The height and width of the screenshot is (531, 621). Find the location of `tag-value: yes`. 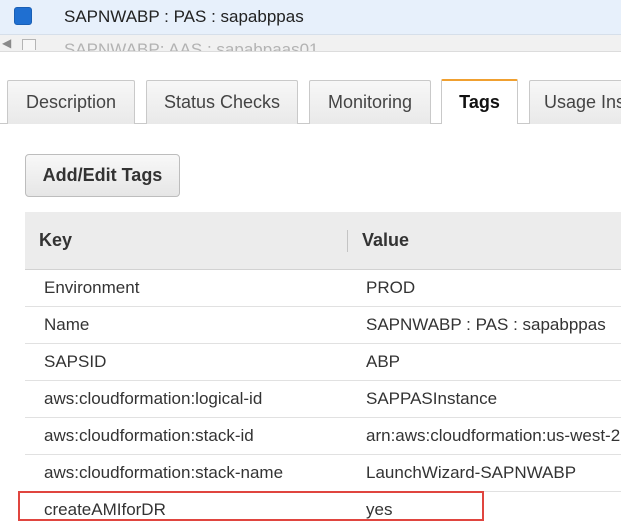

tag-value: yes is located at coordinates (379, 509).